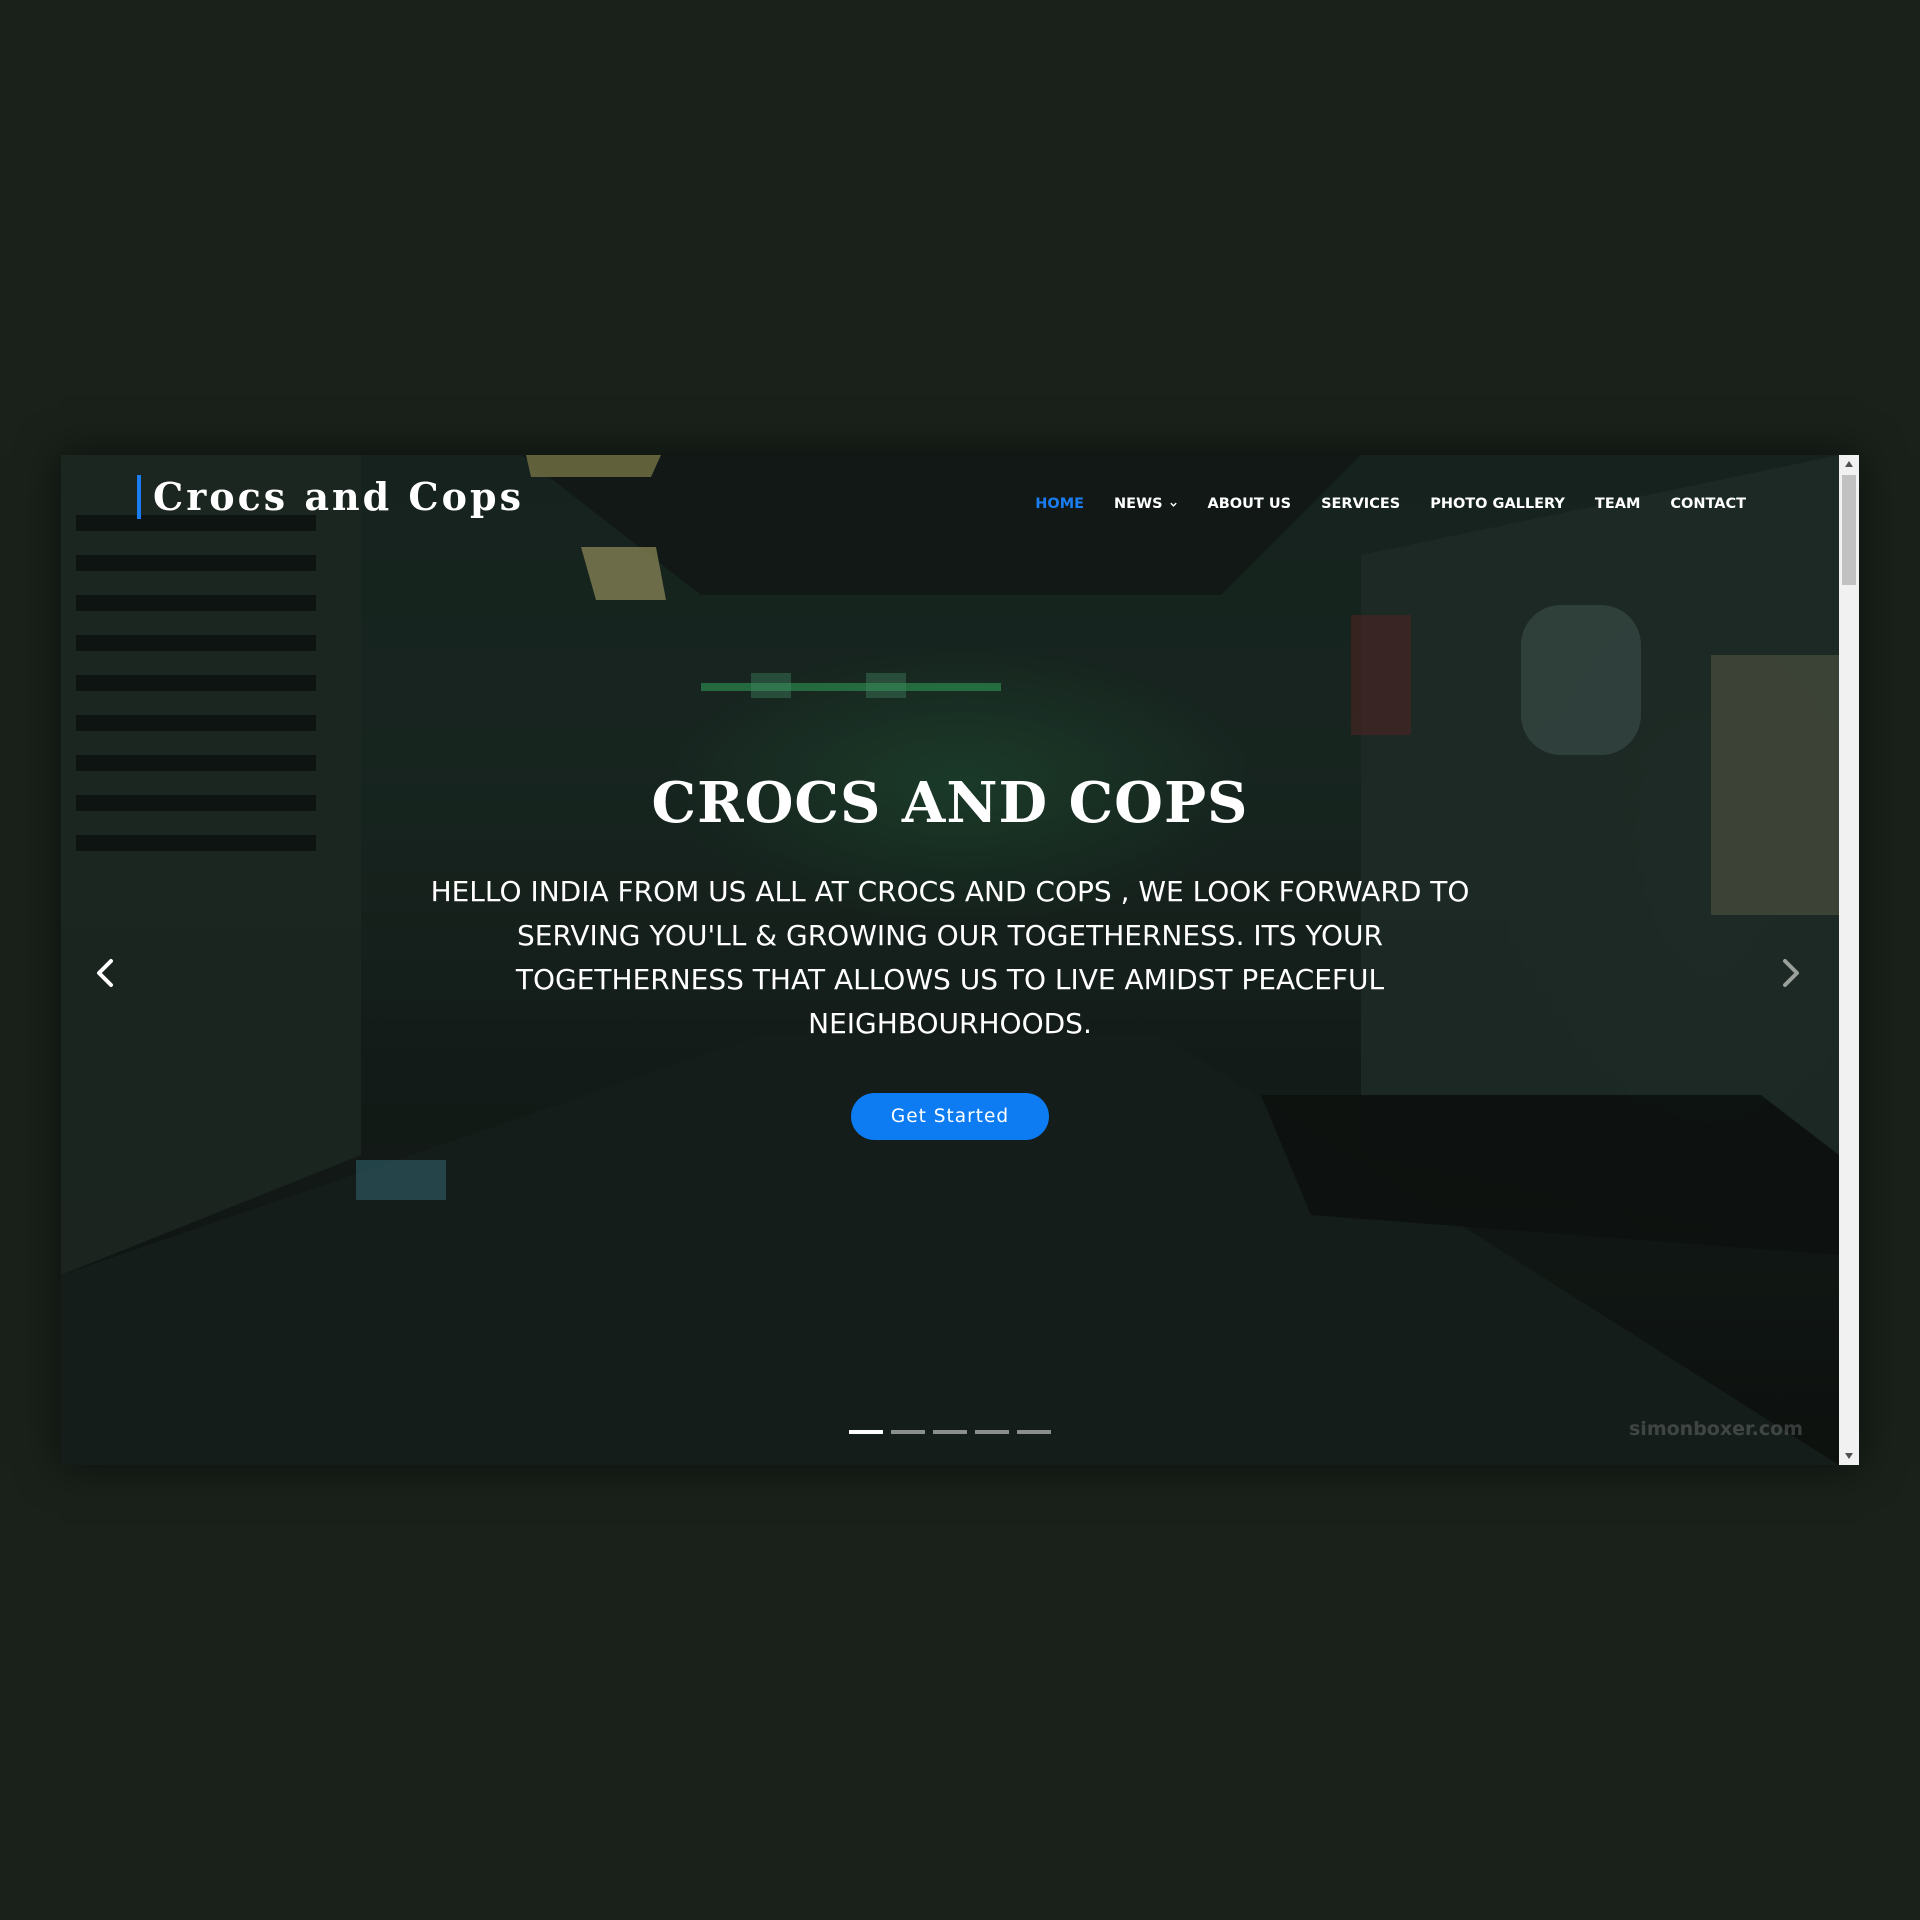 This screenshot has width=1920, height=1920. I want to click on get-started-button: Get Started, so click(950, 1116).